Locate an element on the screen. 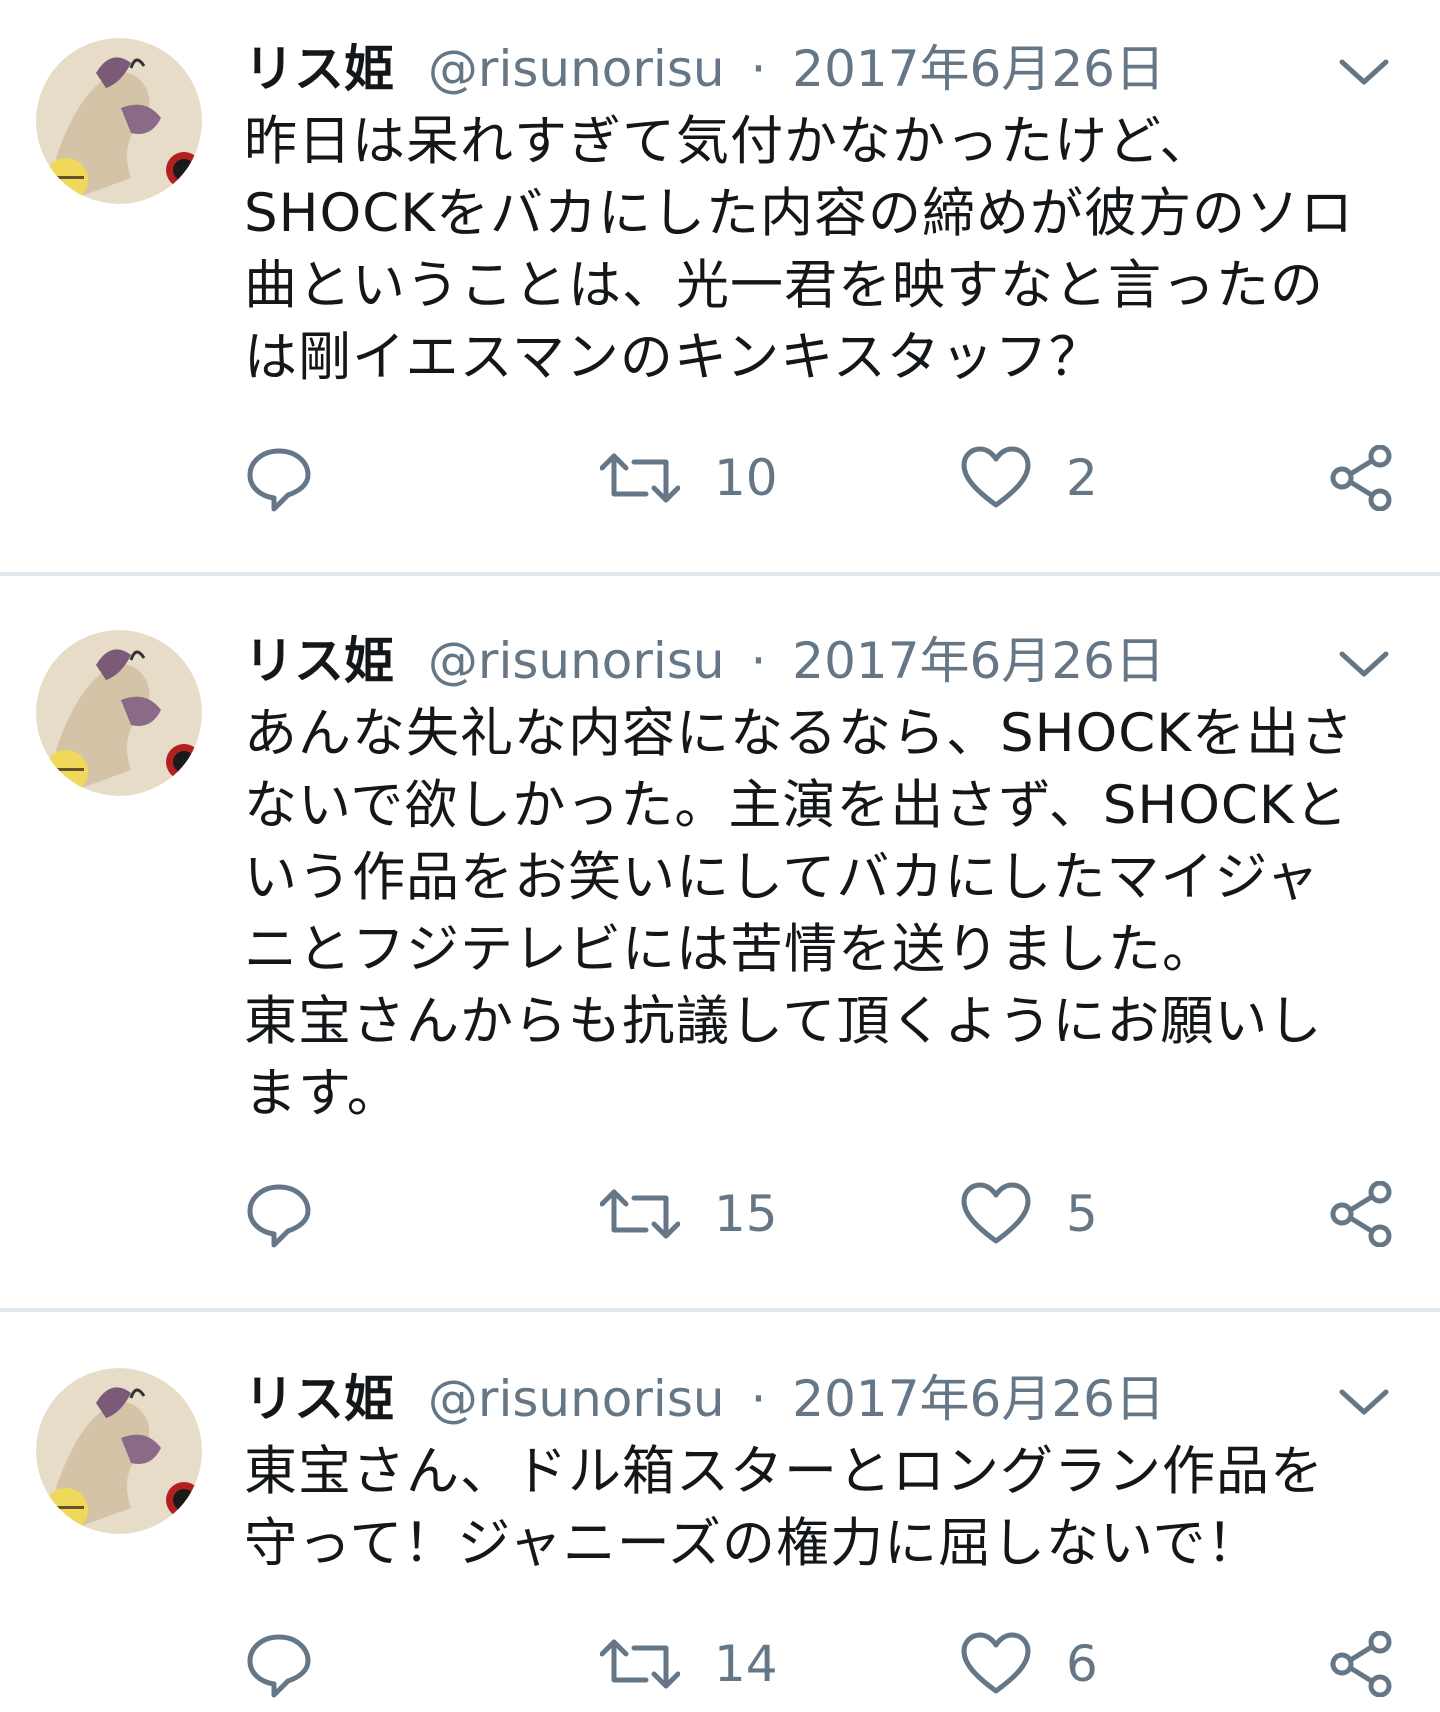 This screenshot has width=1440, height=1712. tweet-text-line: は剛イエスマンのキンキスタッフ？ is located at coordinates (673, 357).